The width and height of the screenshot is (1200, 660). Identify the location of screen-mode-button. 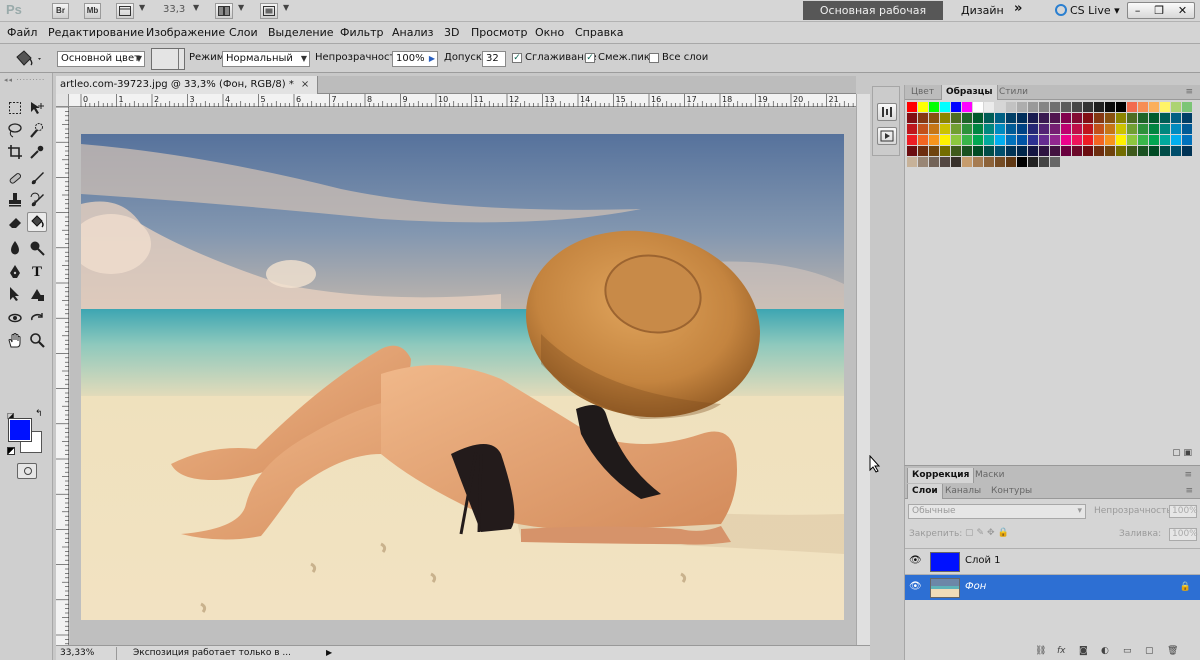
(269, 11).